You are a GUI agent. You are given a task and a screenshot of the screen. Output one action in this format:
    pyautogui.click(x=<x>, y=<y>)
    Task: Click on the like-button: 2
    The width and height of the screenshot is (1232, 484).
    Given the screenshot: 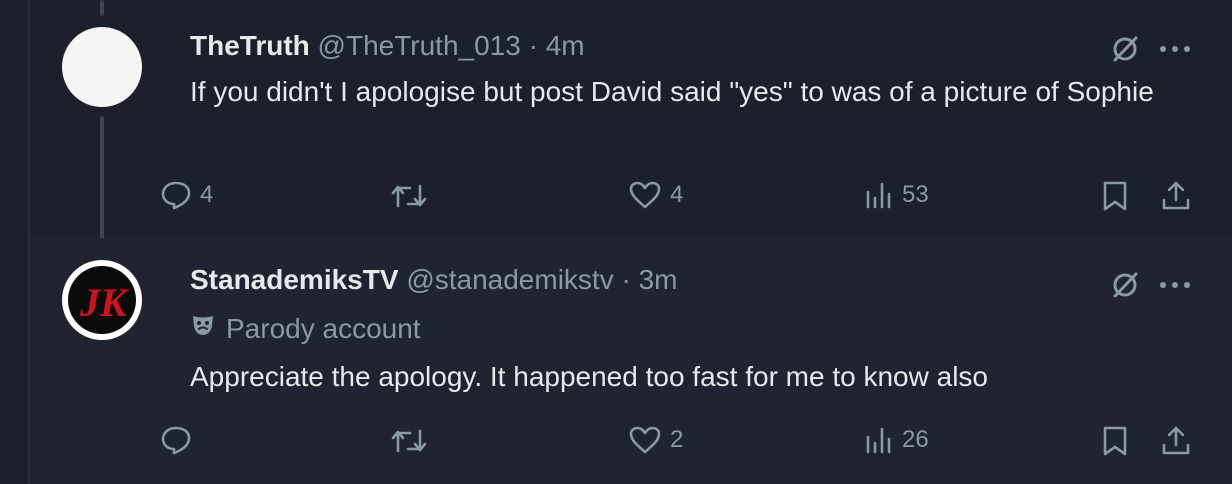 What is the action you would take?
    pyautogui.click(x=655, y=440)
    